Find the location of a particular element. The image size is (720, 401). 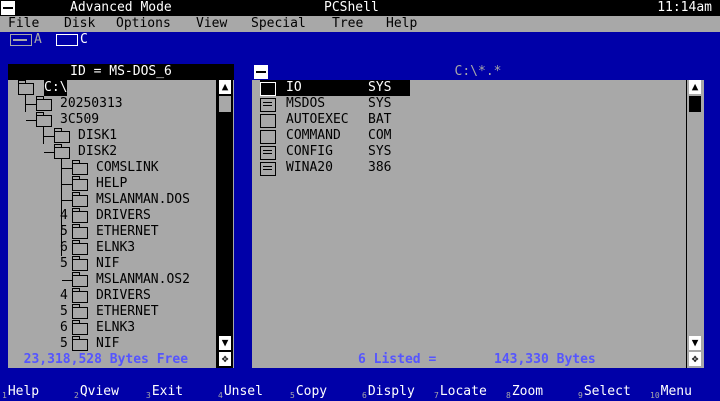

fkey-menu: 10Menu is located at coordinates (671, 392).